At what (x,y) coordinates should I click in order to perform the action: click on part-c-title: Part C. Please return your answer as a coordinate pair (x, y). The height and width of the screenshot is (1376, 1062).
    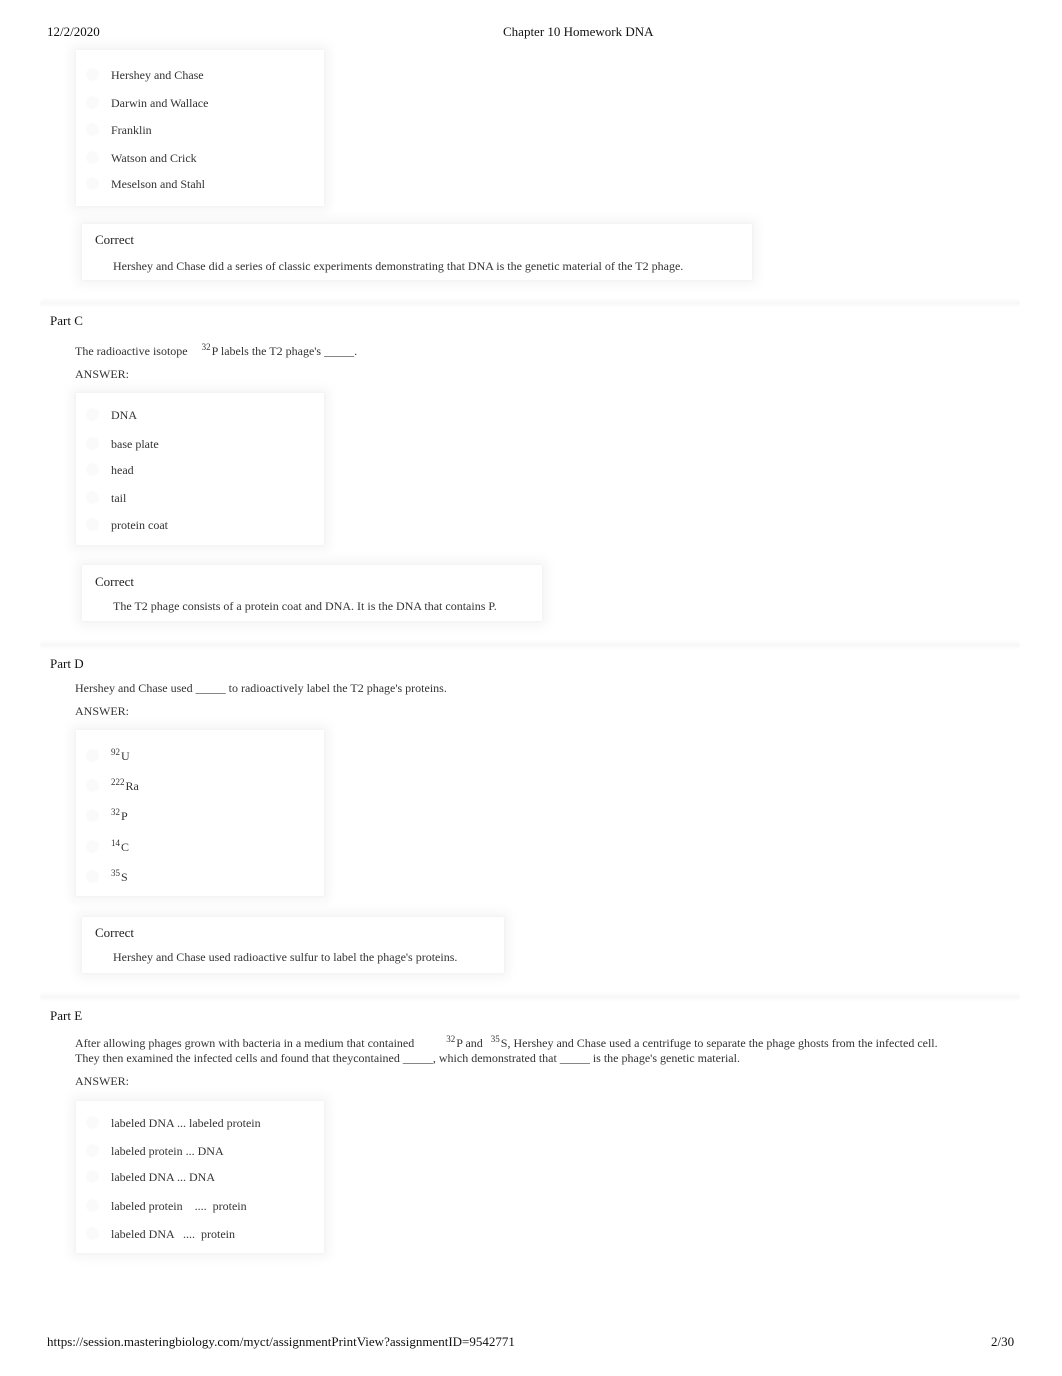
    Looking at the image, I should click on (66, 320).